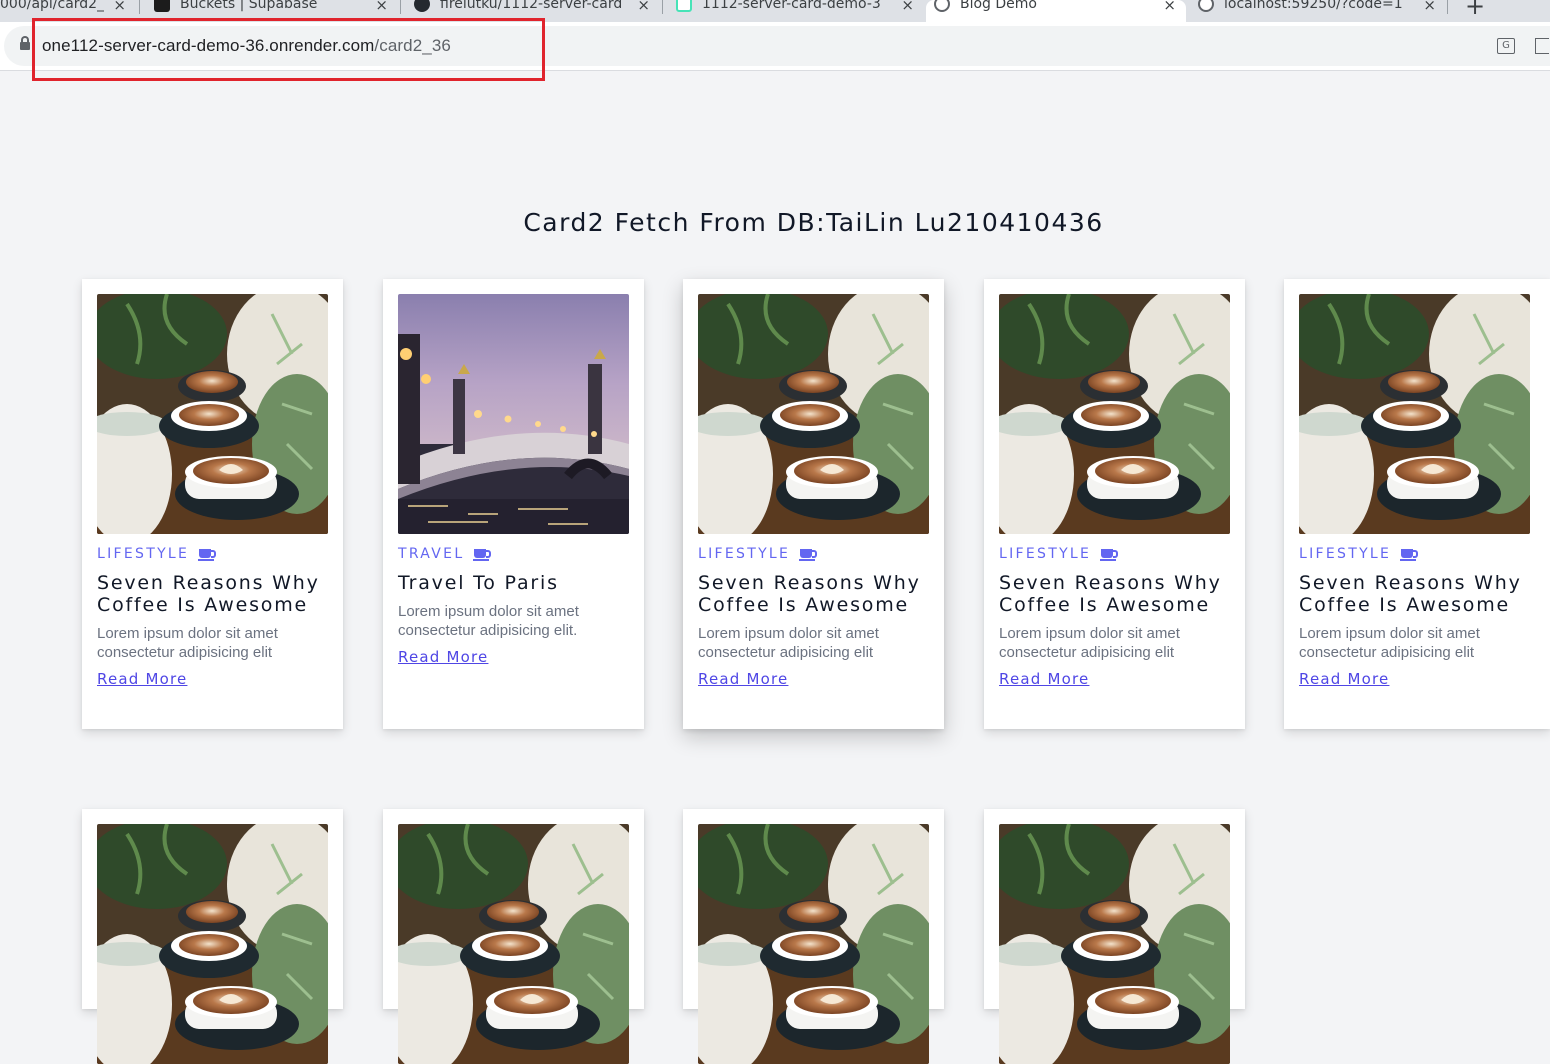 This screenshot has height=1064, width=1550. I want to click on card-title: Travel To Paris, so click(478, 583).